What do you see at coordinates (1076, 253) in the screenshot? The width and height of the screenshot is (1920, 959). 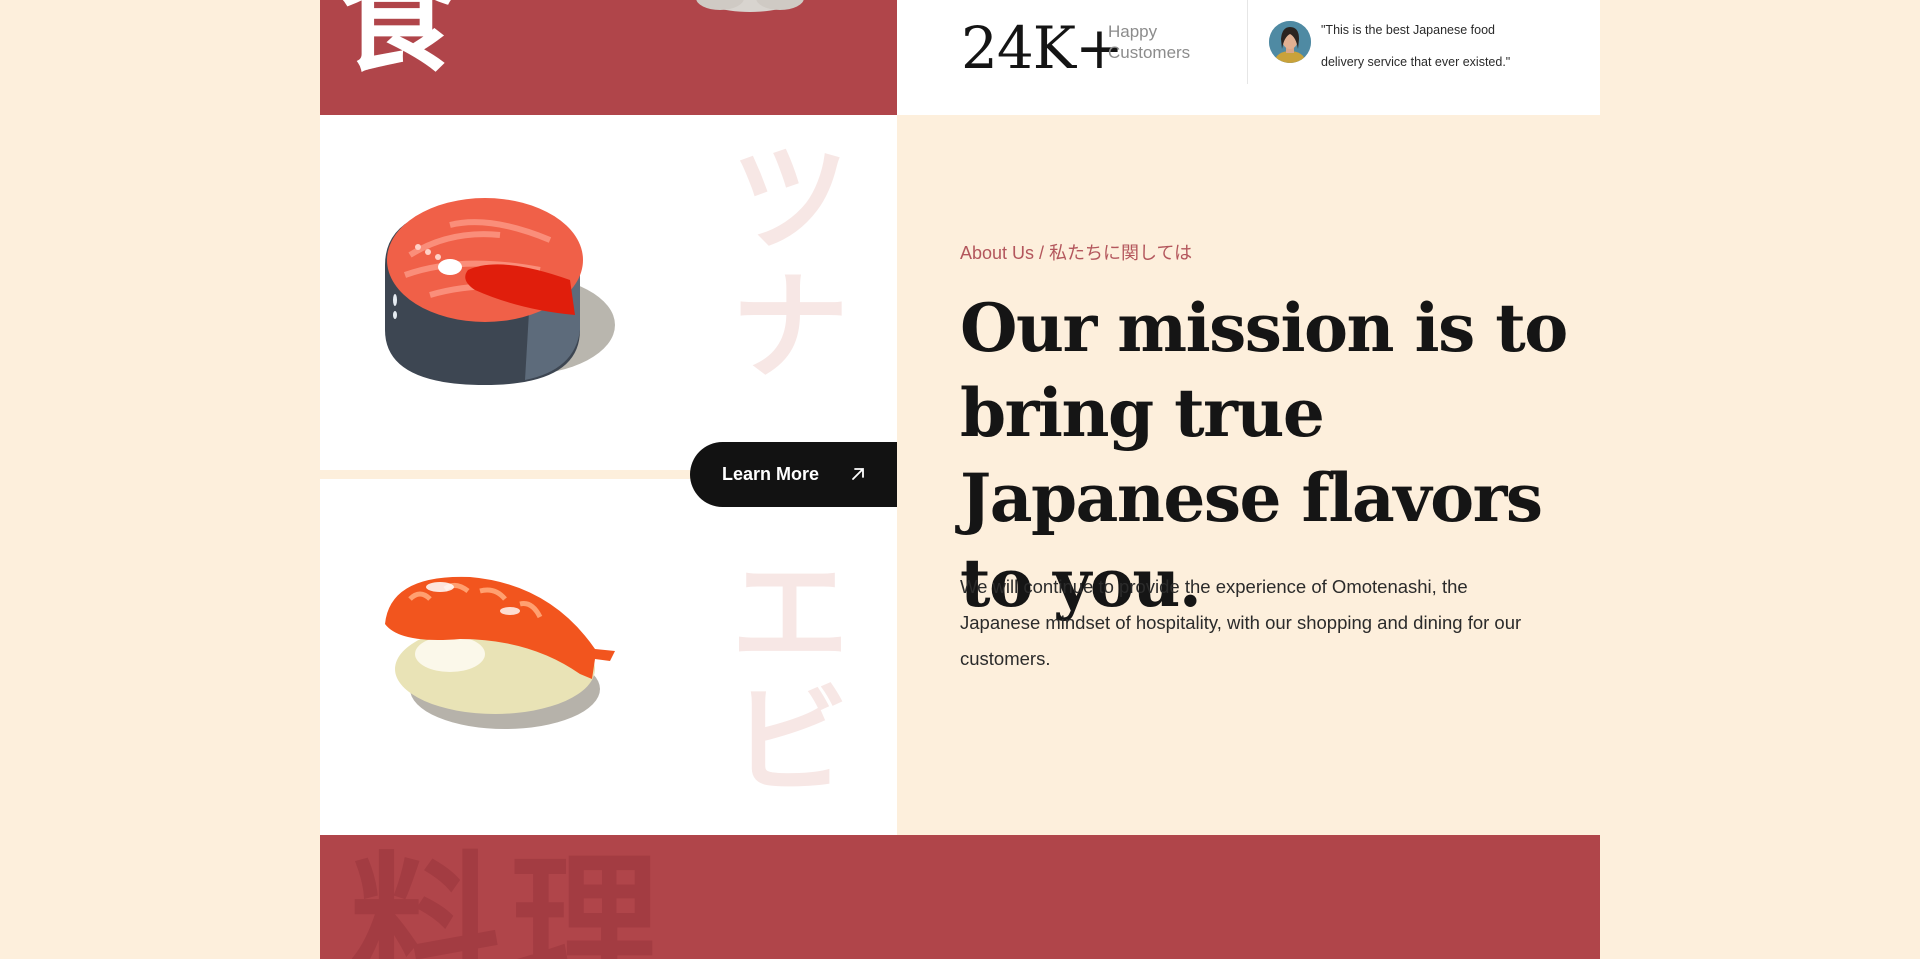 I see `about-eyebrow: About Us / 私たちに関しては` at bounding box center [1076, 253].